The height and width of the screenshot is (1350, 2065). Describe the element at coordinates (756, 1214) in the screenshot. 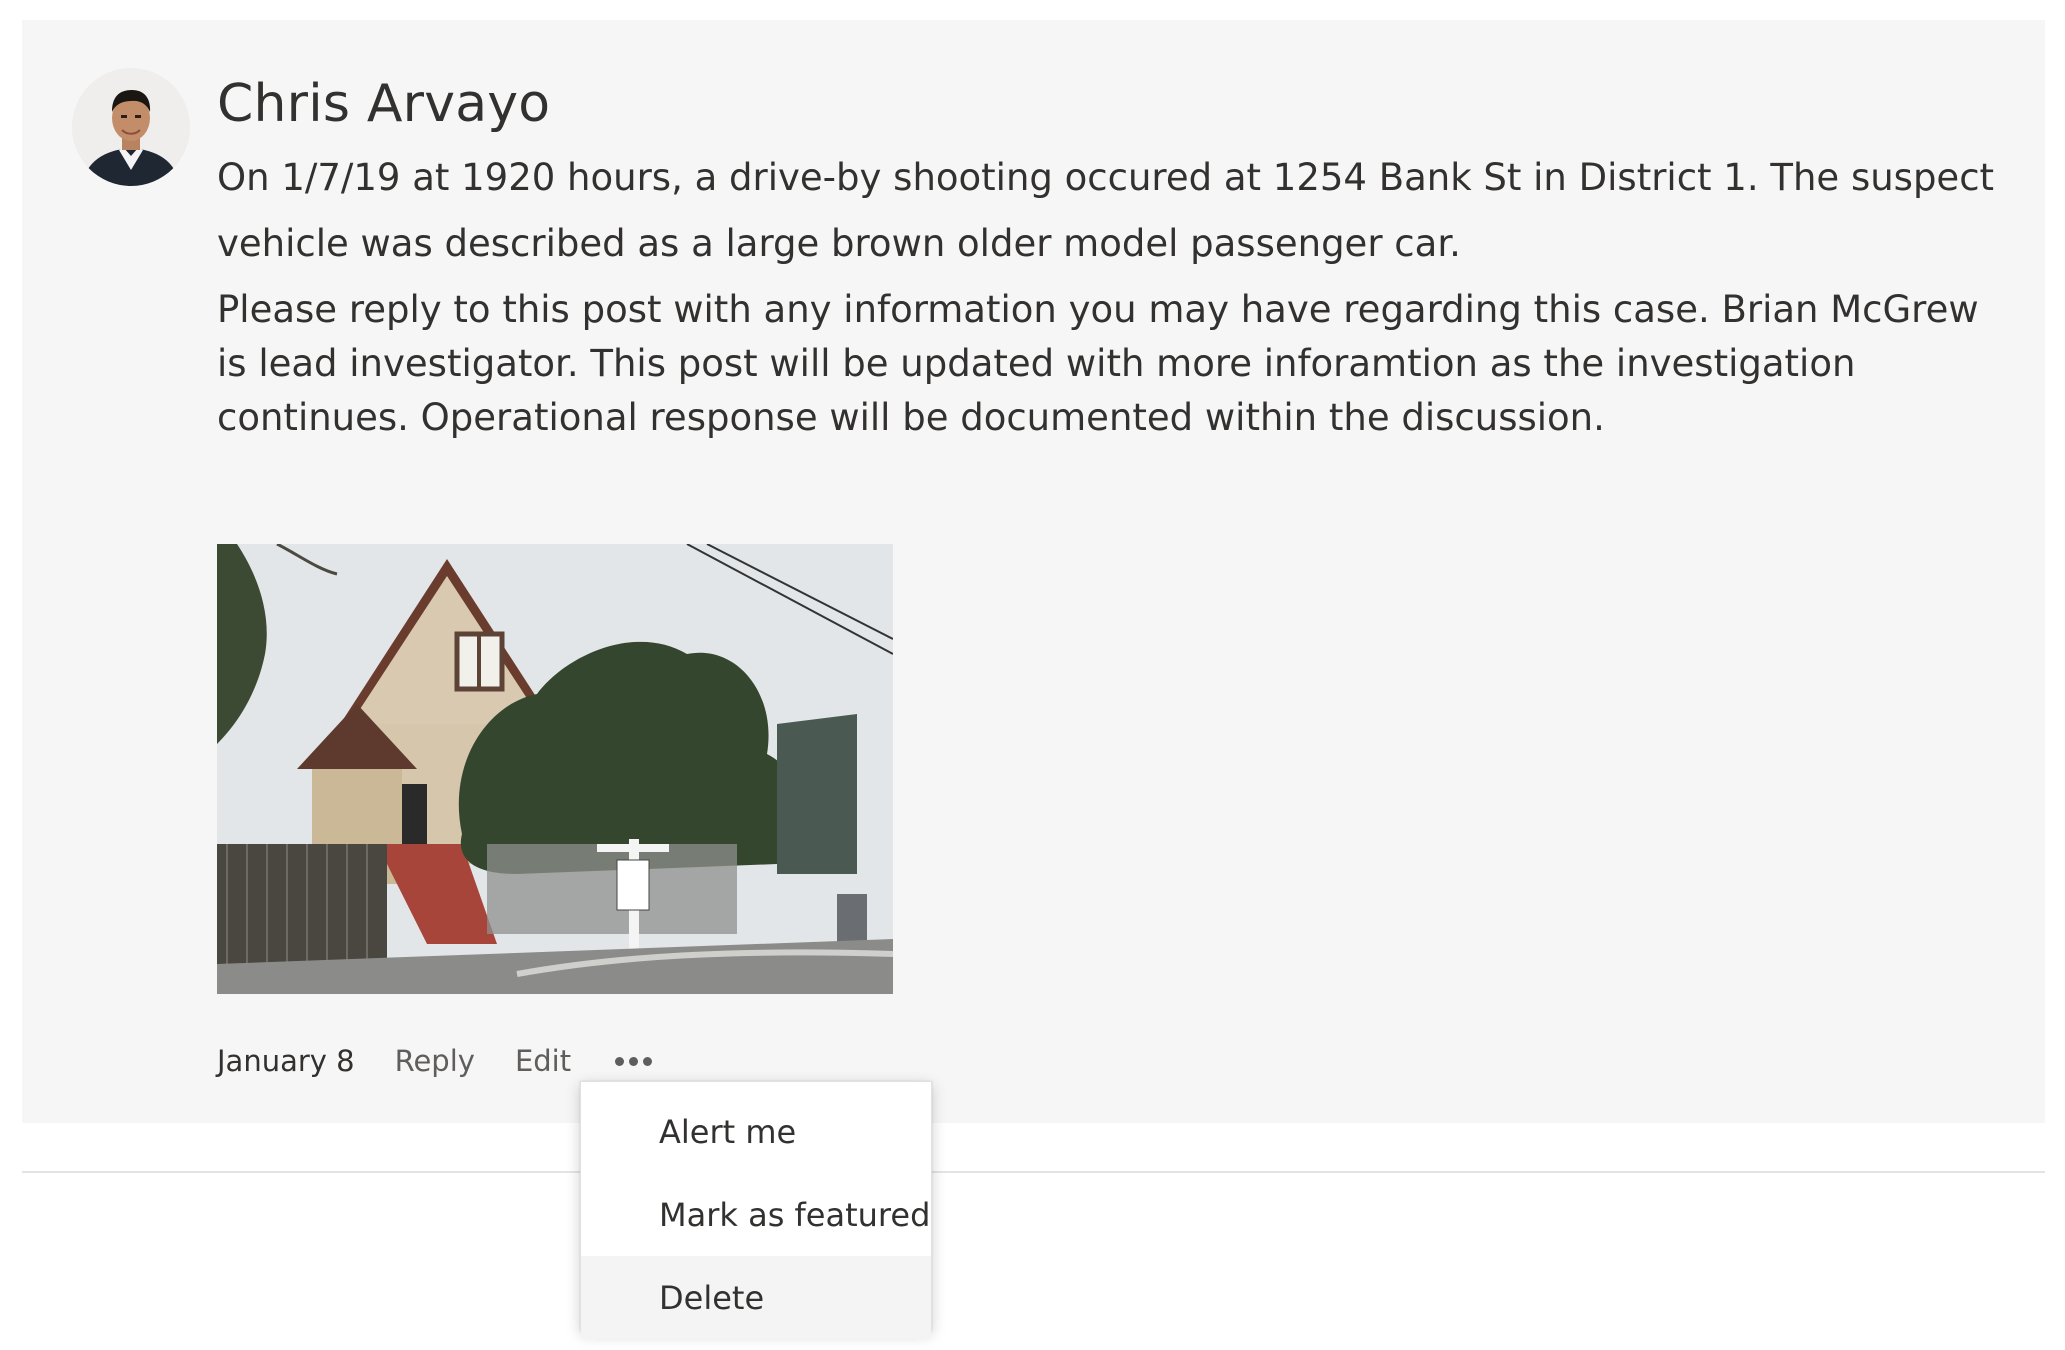

I see `menu-item-mark-as-featured: Mark as featured` at that location.